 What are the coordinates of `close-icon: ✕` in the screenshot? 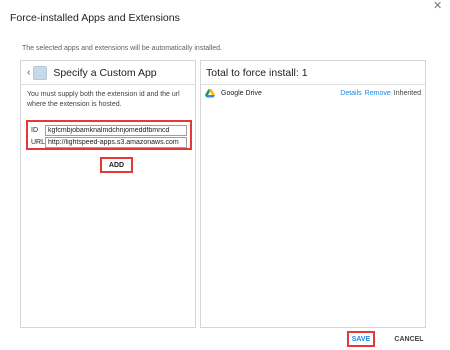 It's located at (437, 6).